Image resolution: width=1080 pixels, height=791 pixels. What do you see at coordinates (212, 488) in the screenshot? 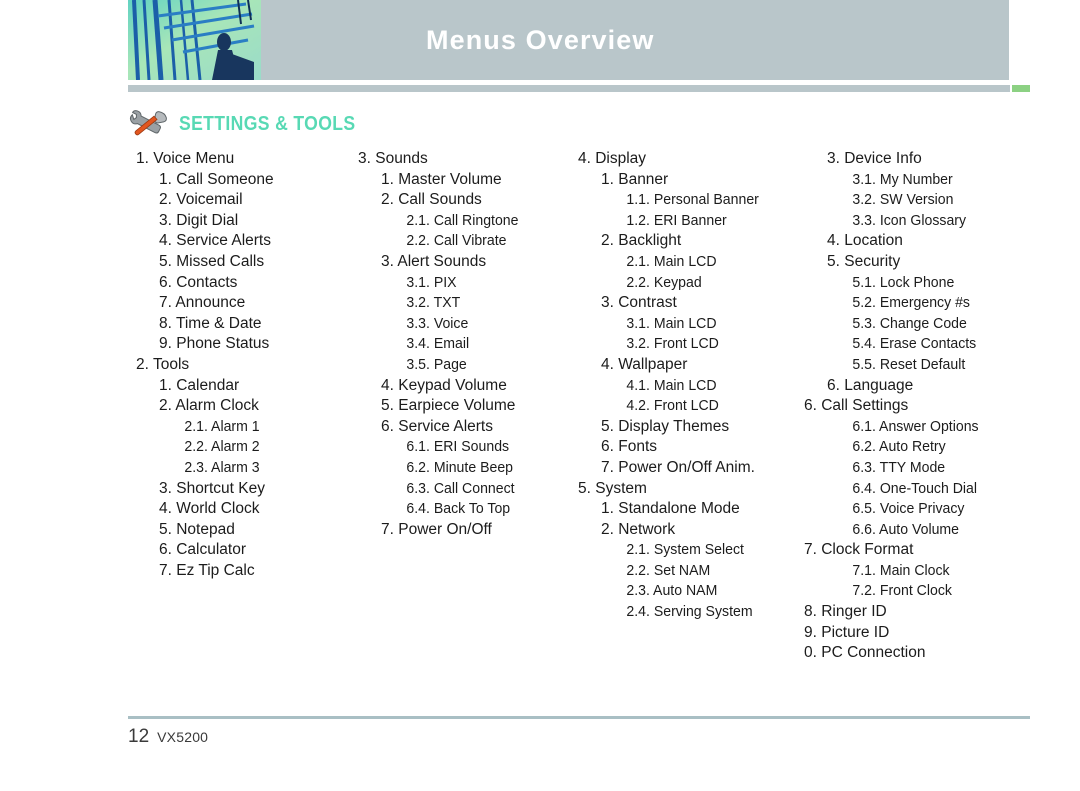
I see `menu-item: 3. Shortcut Key` at bounding box center [212, 488].